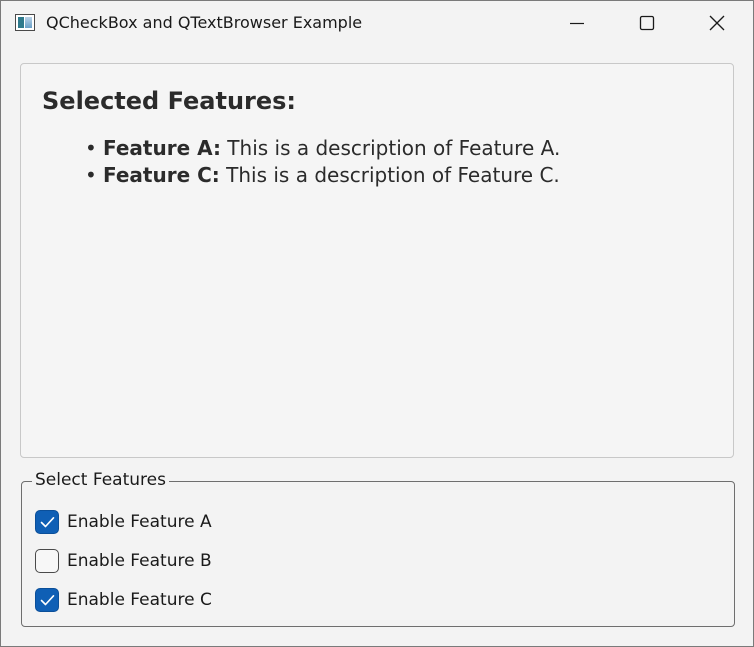 Image resolution: width=754 pixels, height=647 pixels. Describe the element at coordinates (389, 175) in the screenshot. I see `feature-description: This is a description of Feature C.` at that location.